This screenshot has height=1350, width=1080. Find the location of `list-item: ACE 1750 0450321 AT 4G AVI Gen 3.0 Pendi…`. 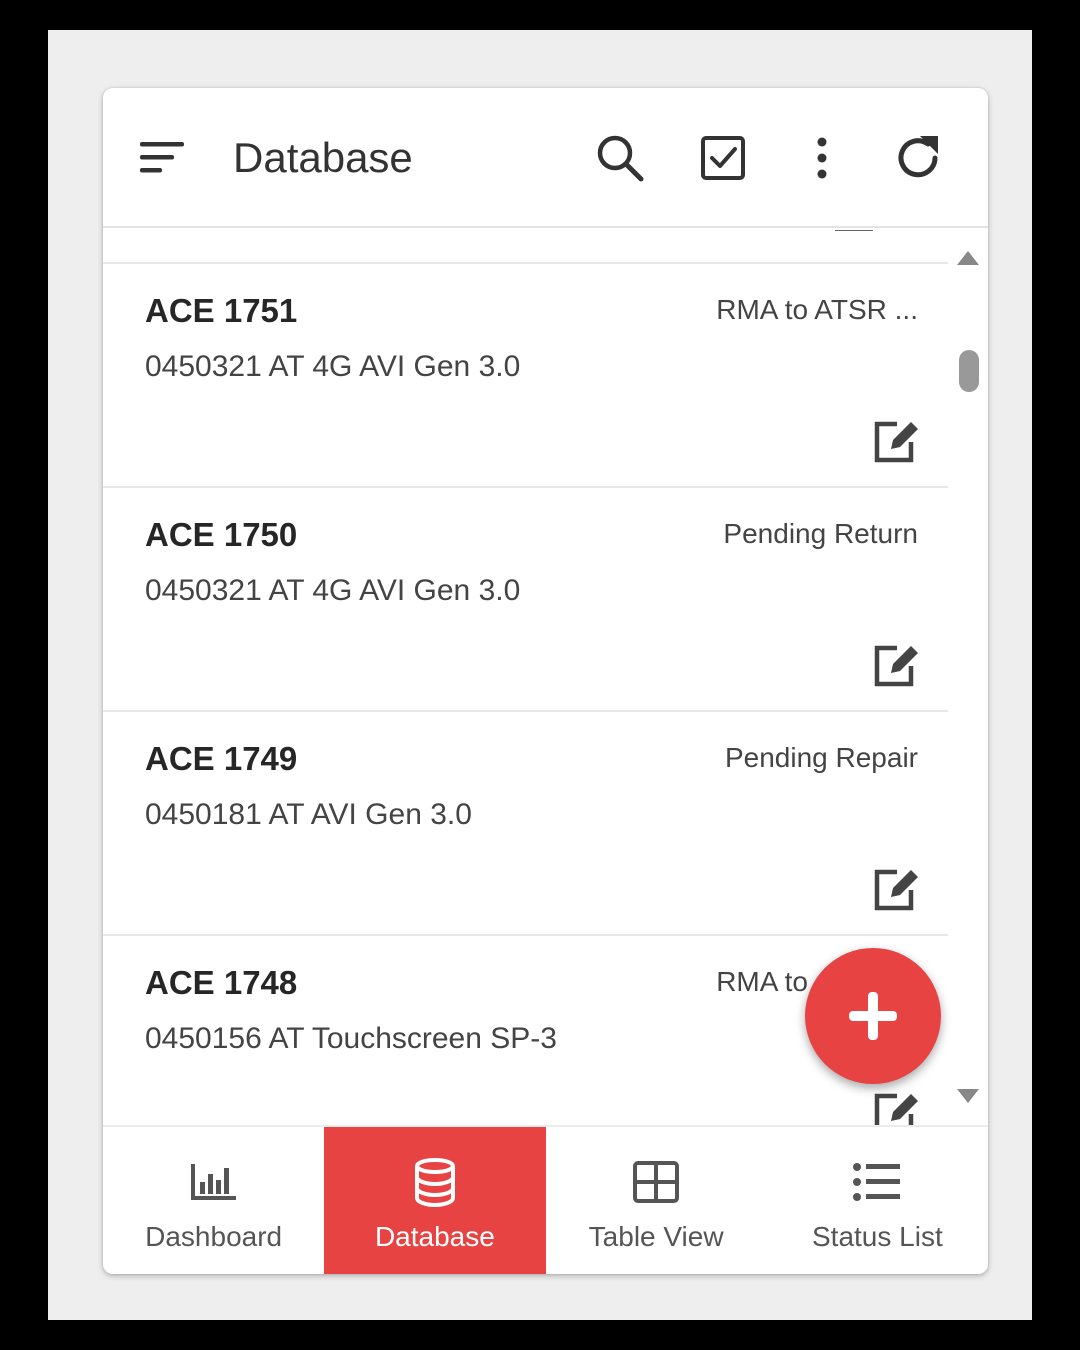

list-item: ACE 1750 0450321 AT 4G AVI Gen 3.0 Pendi… is located at coordinates (525, 598).